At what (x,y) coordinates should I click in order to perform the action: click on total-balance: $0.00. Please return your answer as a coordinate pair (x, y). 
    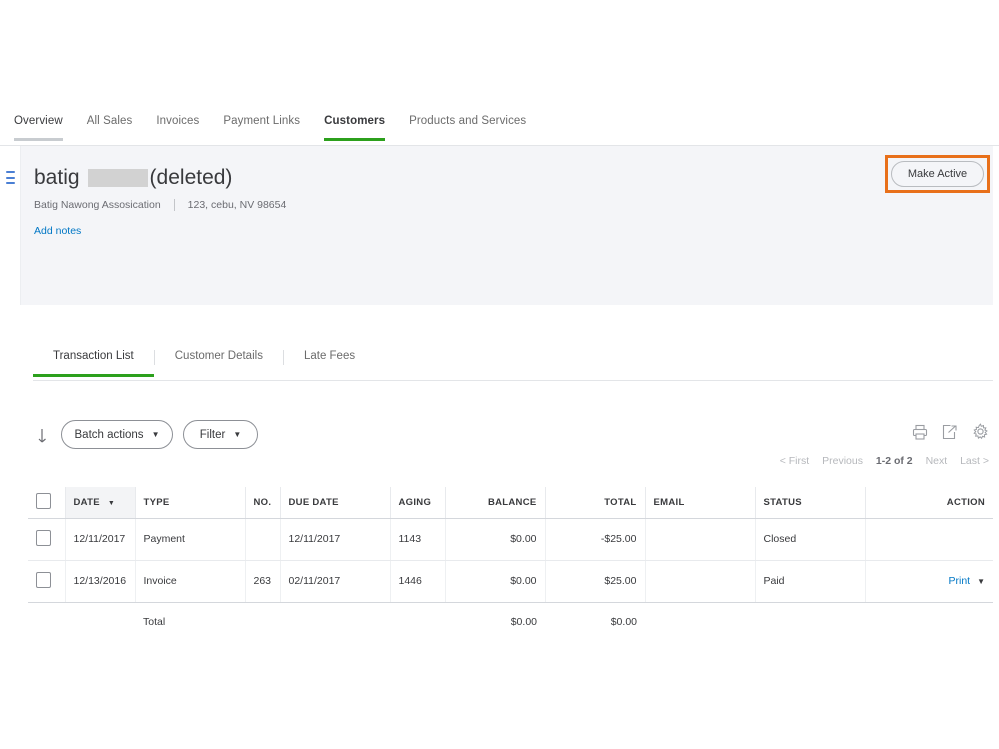
    Looking at the image, I should click on (523, 622).